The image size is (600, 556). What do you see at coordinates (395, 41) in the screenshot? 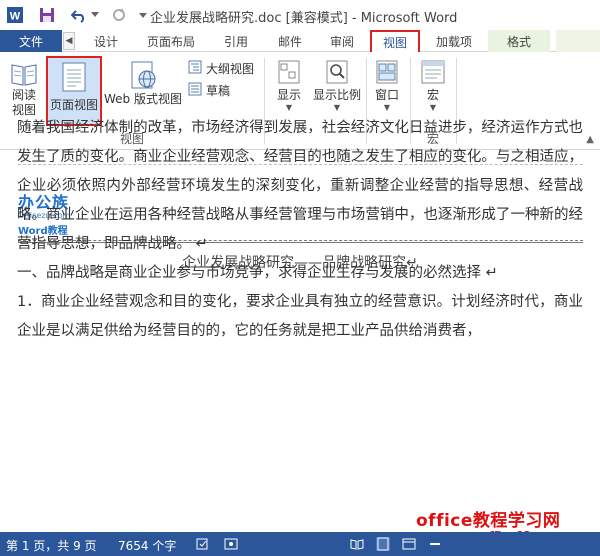
I see `tab-view: 视图` at bounding box center [395, 41].